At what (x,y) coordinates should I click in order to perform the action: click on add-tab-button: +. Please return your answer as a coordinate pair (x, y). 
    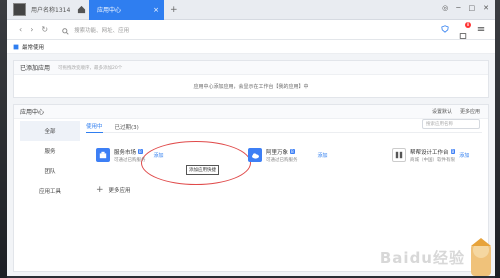
    Looking at the image, I should click on (174, 10).